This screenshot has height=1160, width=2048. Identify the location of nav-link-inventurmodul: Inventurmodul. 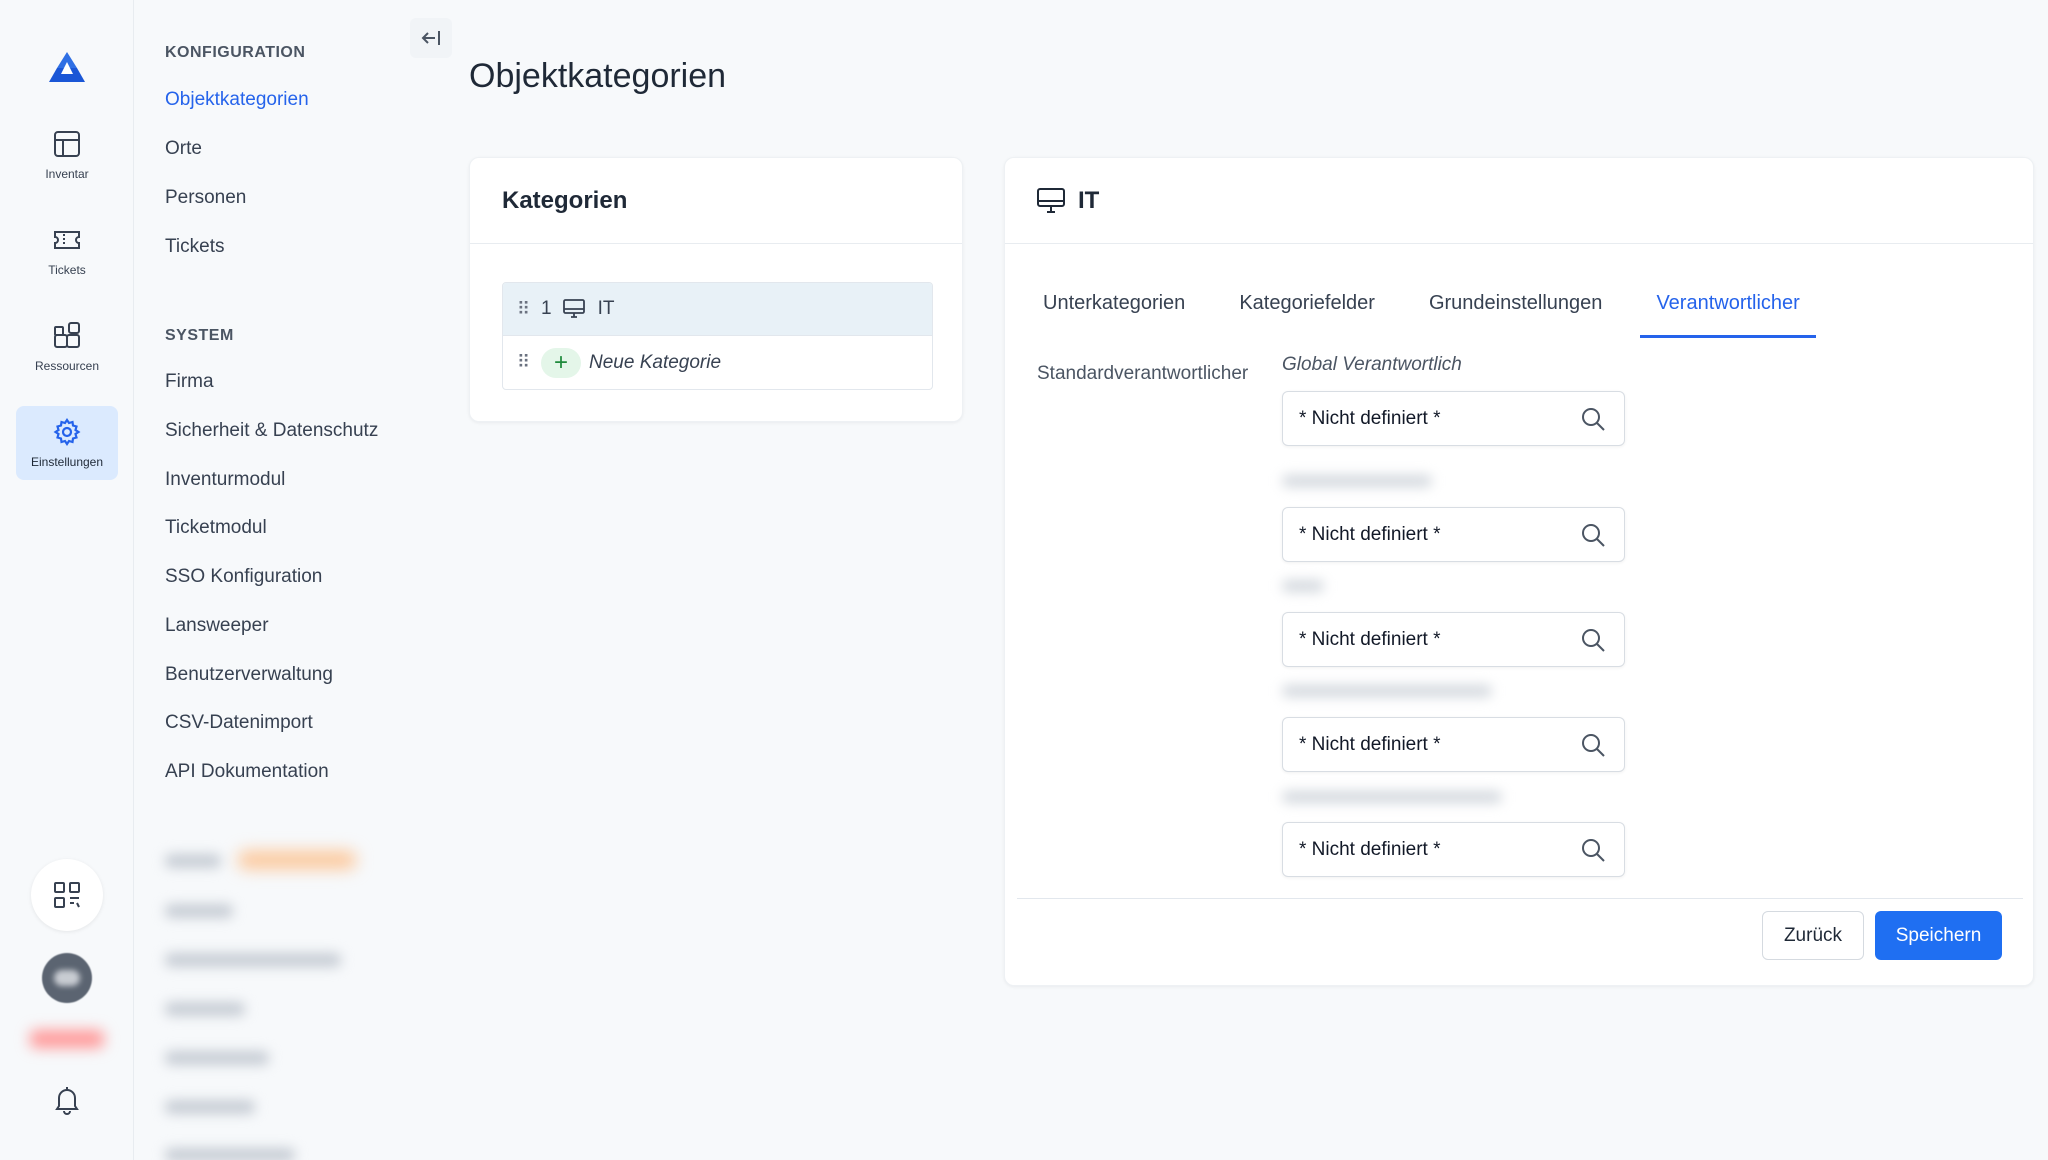
(225, 480).